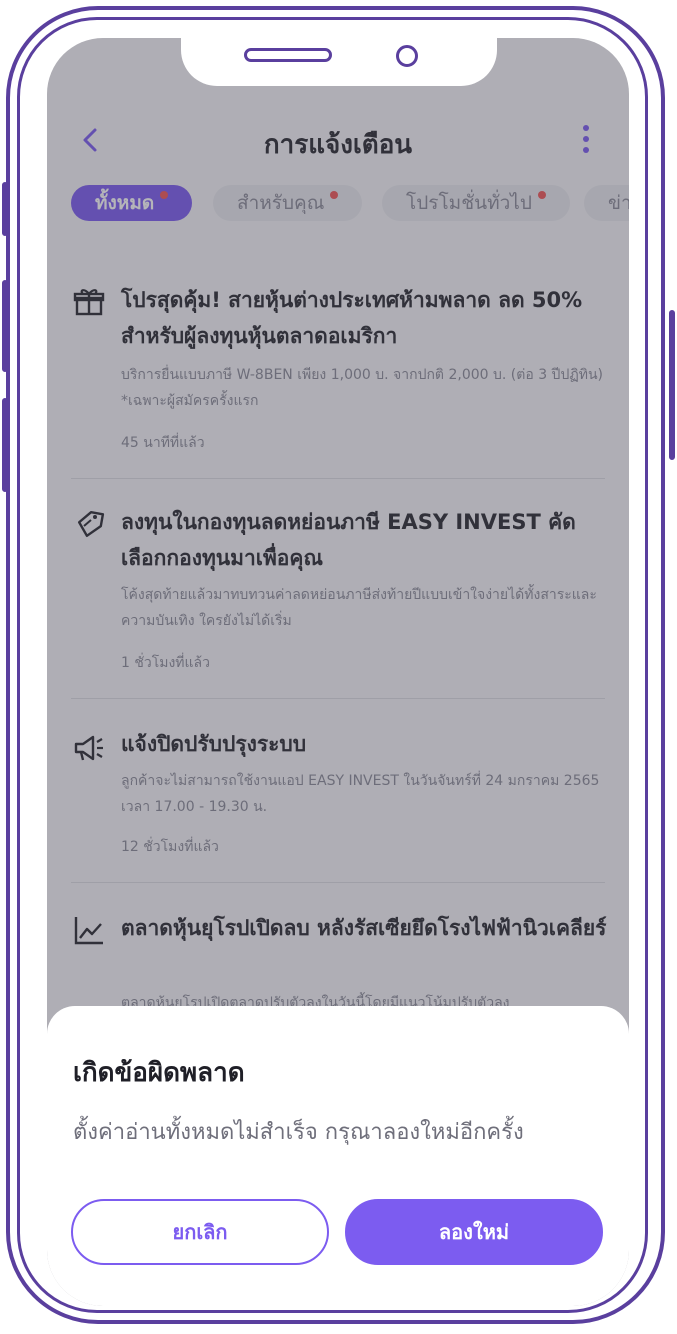 This screenshot has width=677, height=1334. Describe the element at coordinates (288, 55) in the screenshot. I see `speaker-slot` at that location.